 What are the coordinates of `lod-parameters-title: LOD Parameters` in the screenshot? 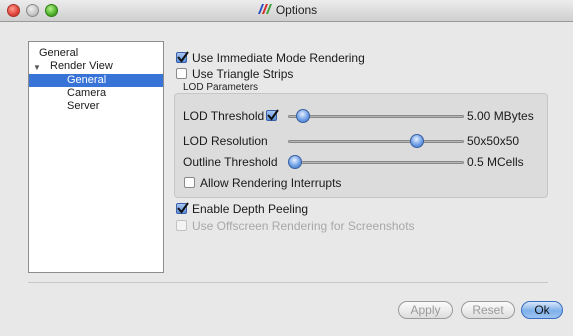 It's located at (221, 87).